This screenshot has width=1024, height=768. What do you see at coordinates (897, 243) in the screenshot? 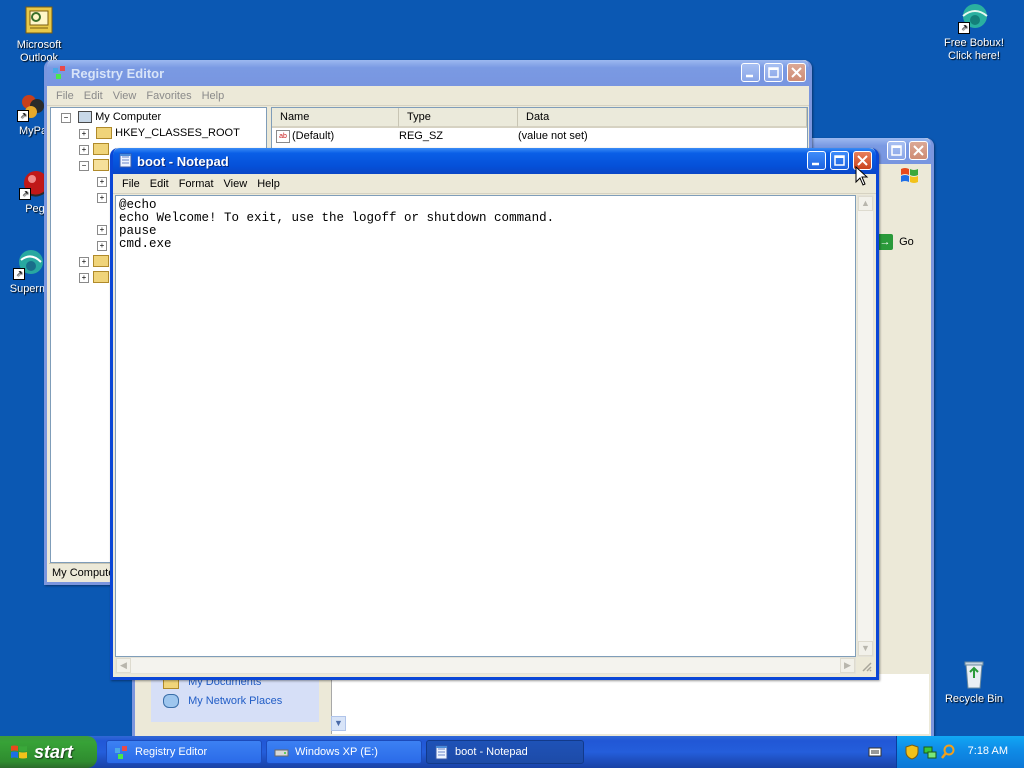
I see `go-button: → Go` at bounding box center [897, 243].